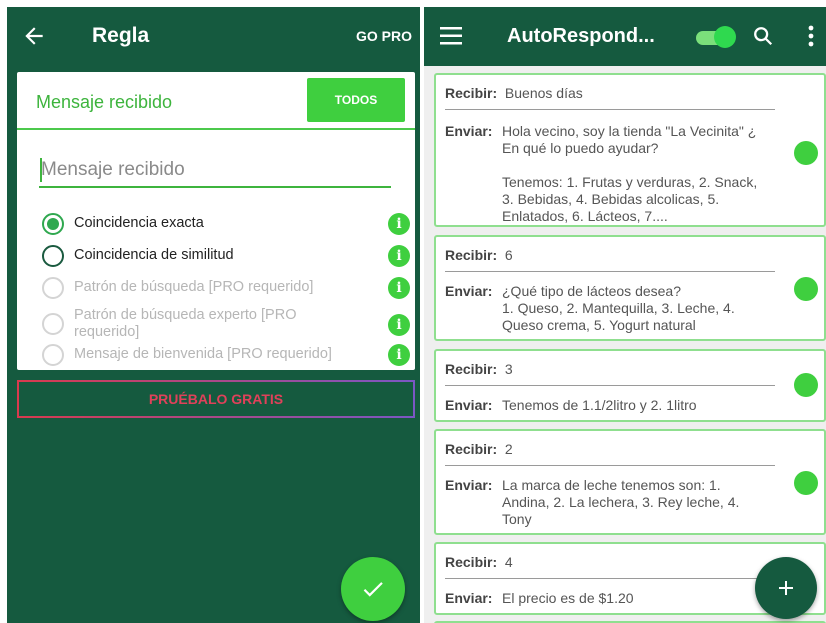 The height and width of the screenshot is (623, 826). Describe the element at coordinates (213, 37) in the screenshot. I see `rule-toolbar: Regla GO PRO` at that location.